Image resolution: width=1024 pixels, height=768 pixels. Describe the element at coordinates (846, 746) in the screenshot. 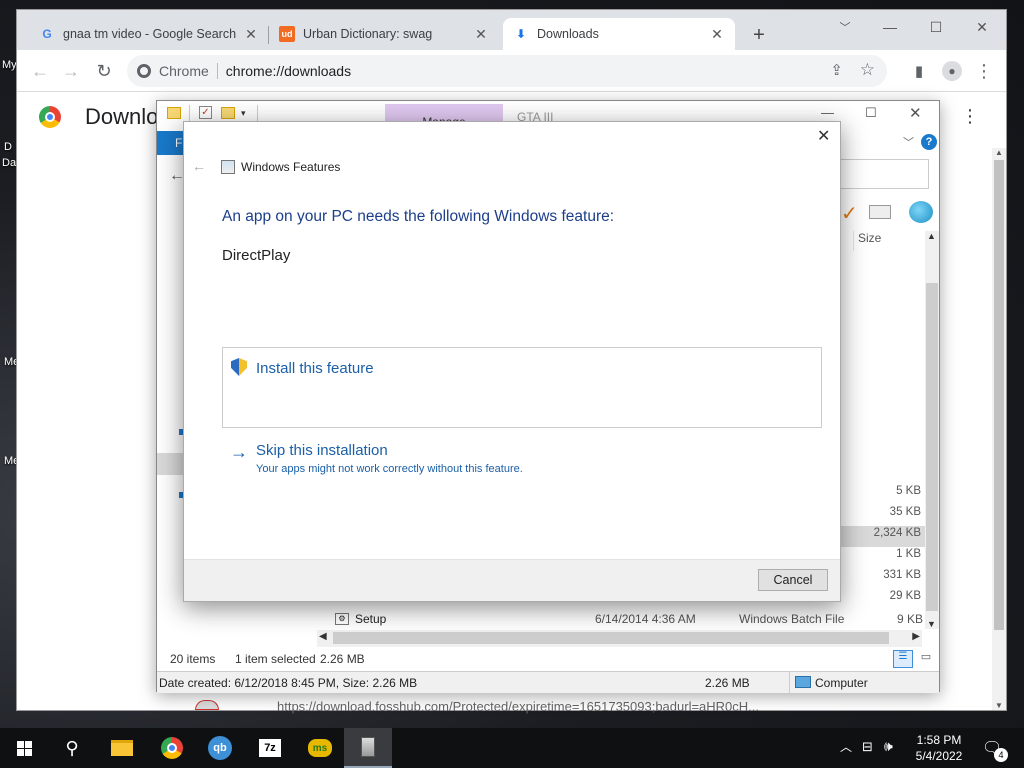

I see `show-hidden-icons: ︿` at that location.